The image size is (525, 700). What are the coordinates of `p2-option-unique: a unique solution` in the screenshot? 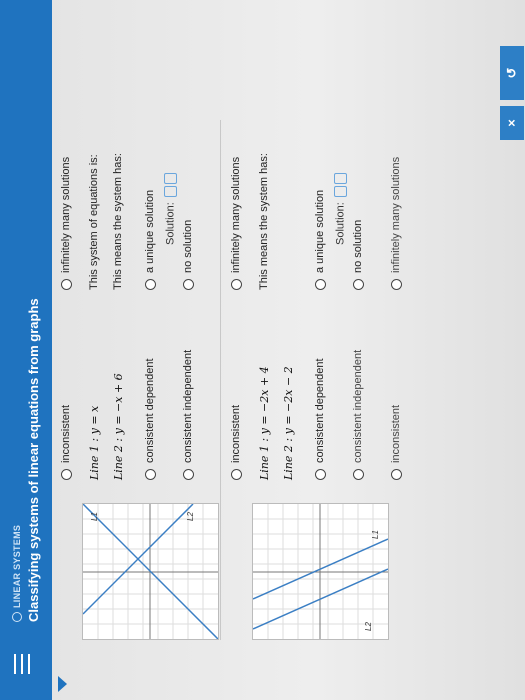 It's located at (320, 240).